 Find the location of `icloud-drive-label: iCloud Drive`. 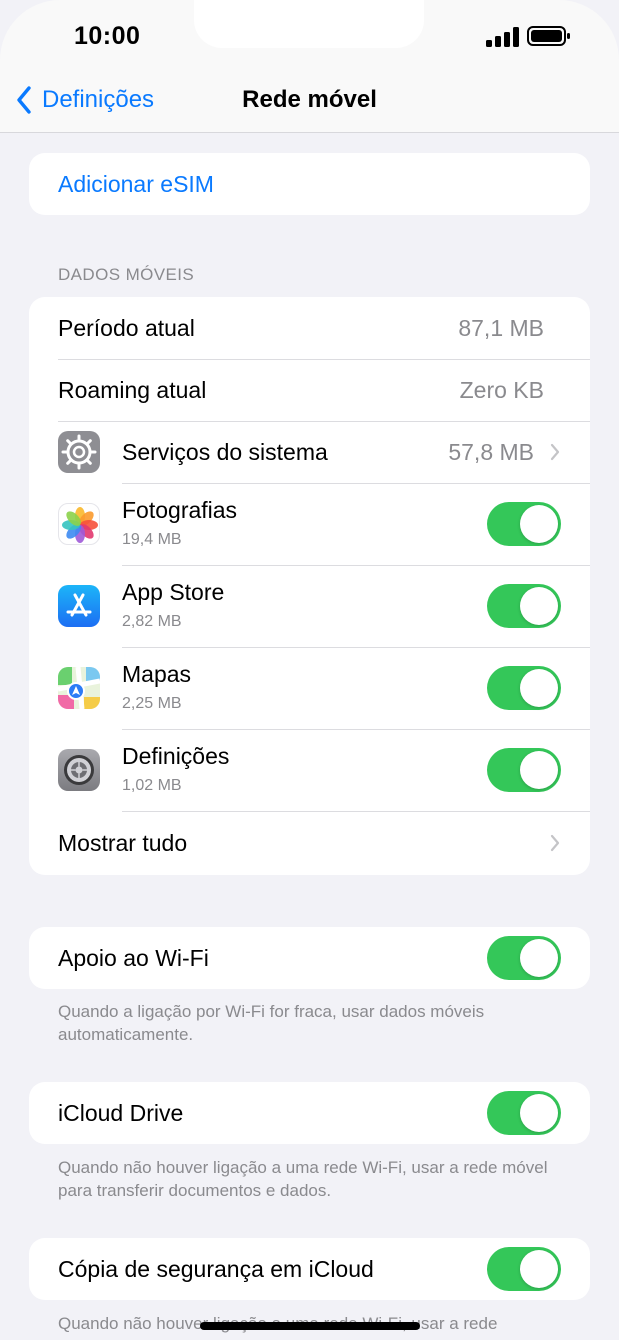

icloud-drive-label: iCloud Drive is located at coordinates (121, 1112).